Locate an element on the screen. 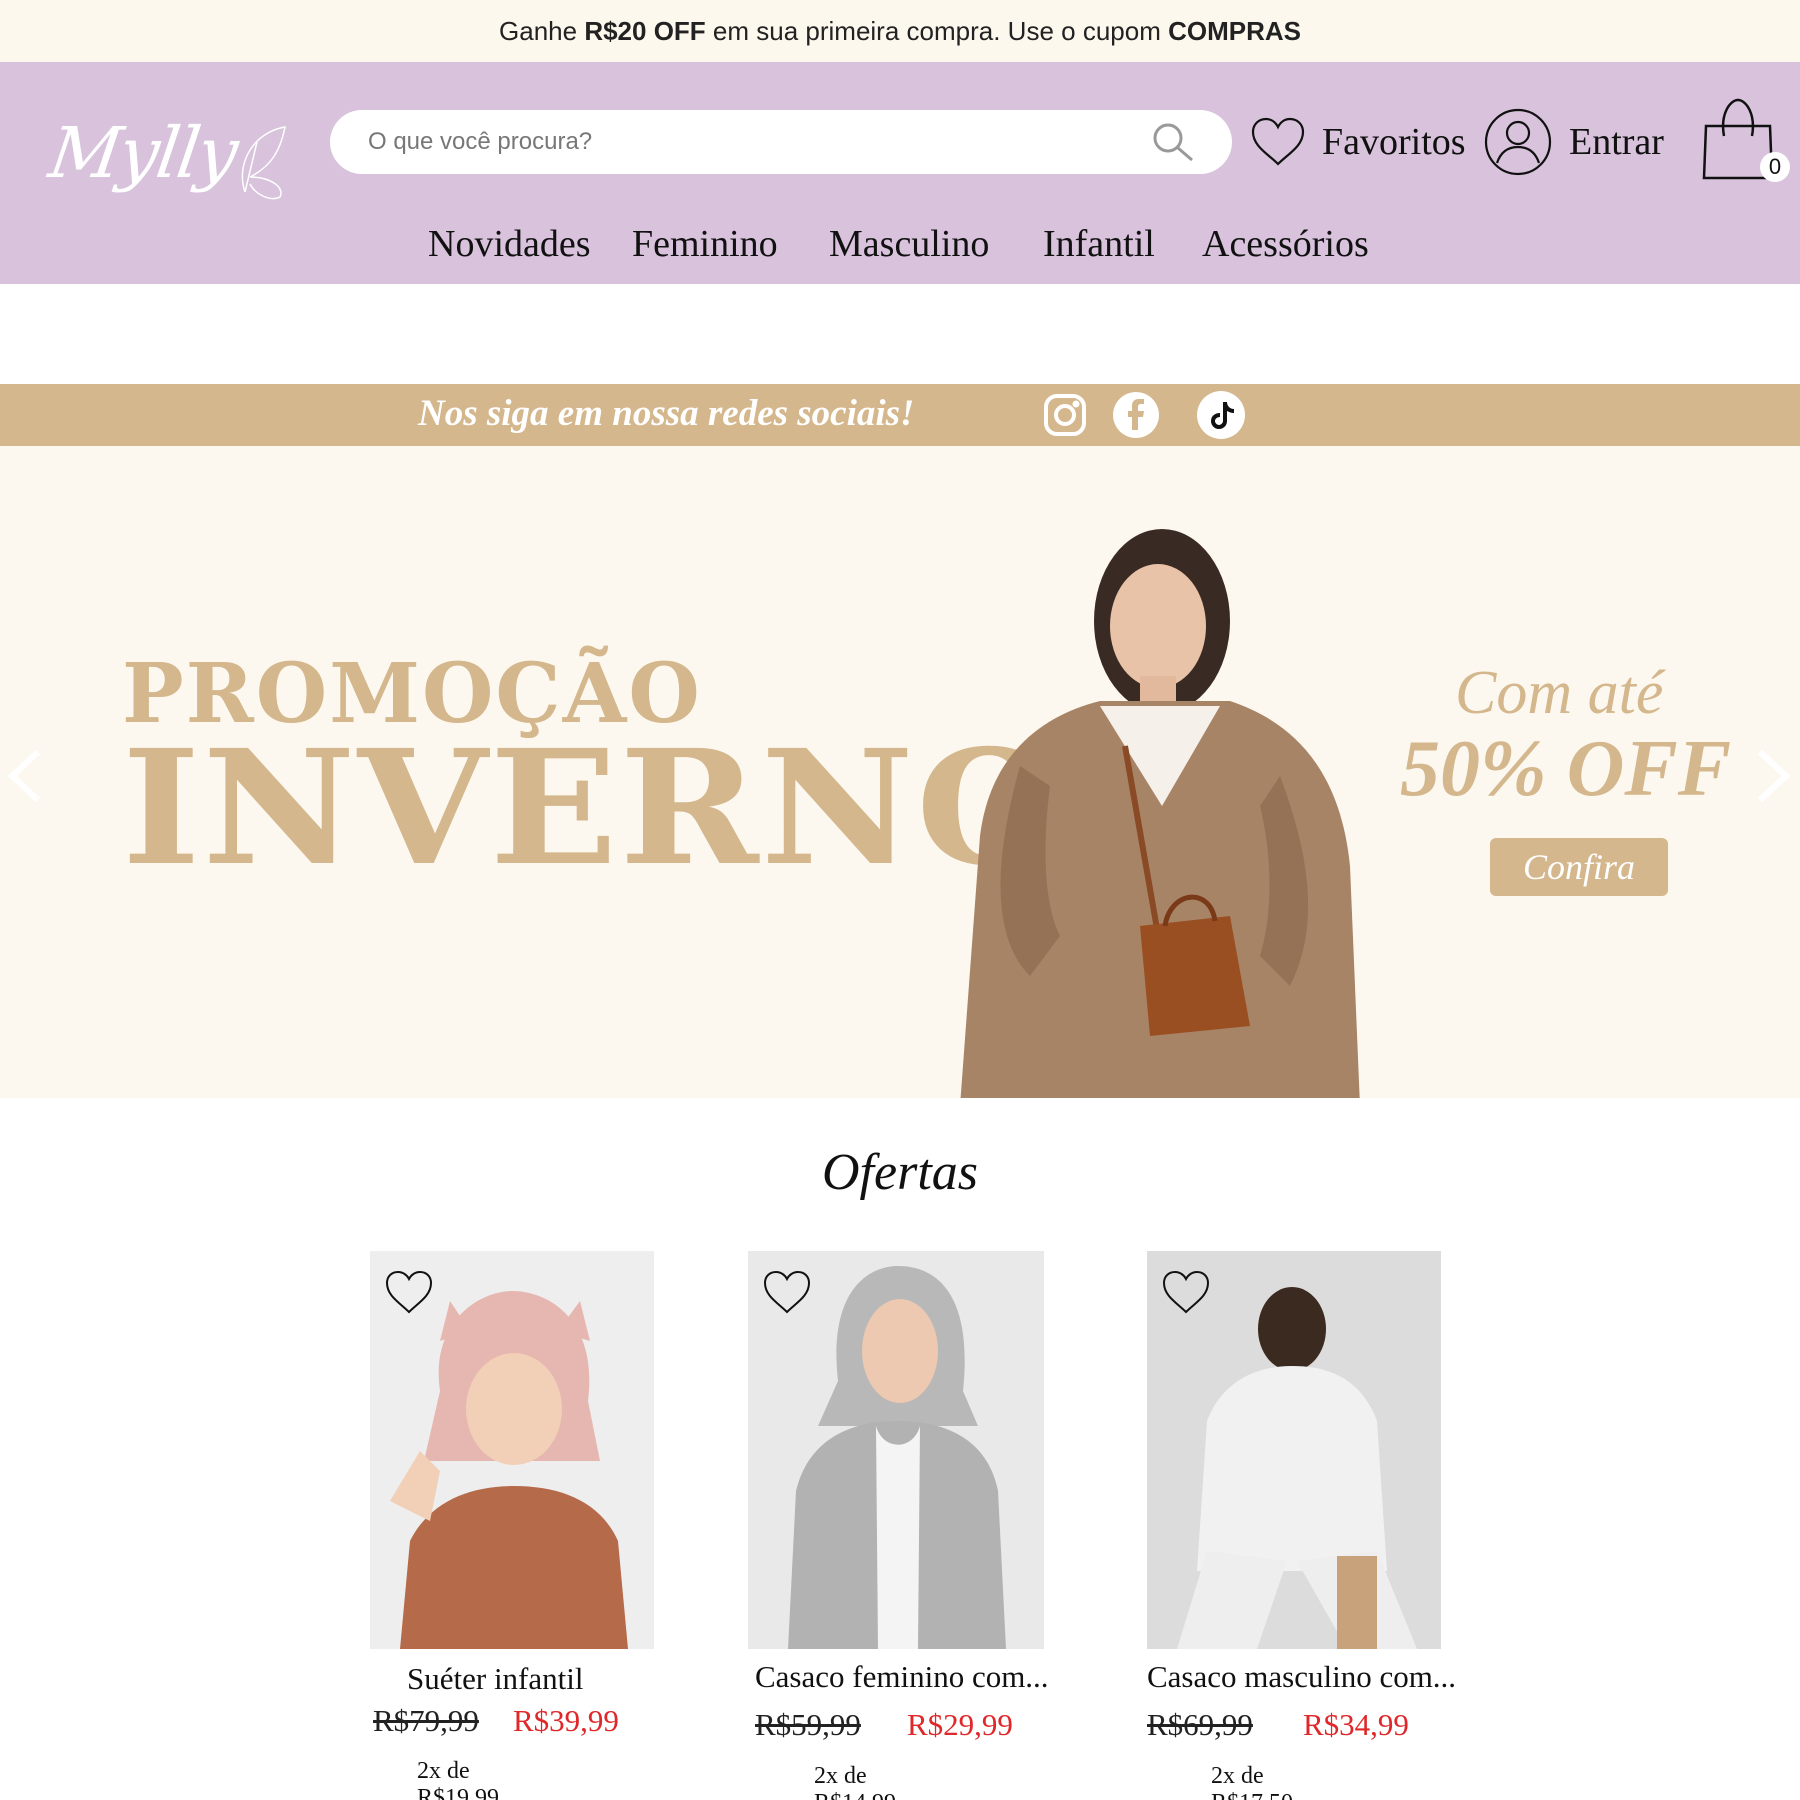 The width and height of the screenshot is (1800, 1800). promo-middle: em sua primeira compra. Use o cupom is located at coordinates (937, 30).